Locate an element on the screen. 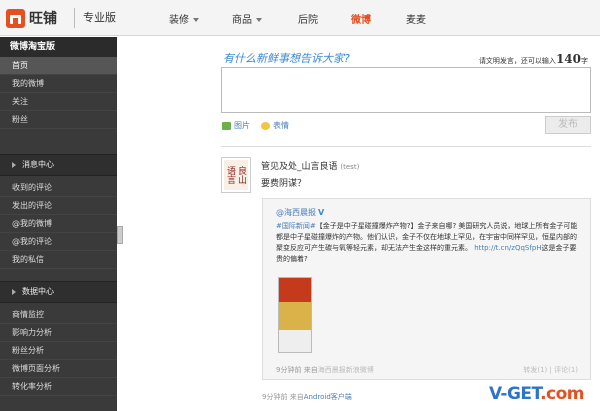 The height and width of the screenshot is (411, 600). brand-name: 旺铺 is located at coordinates (43, 19).